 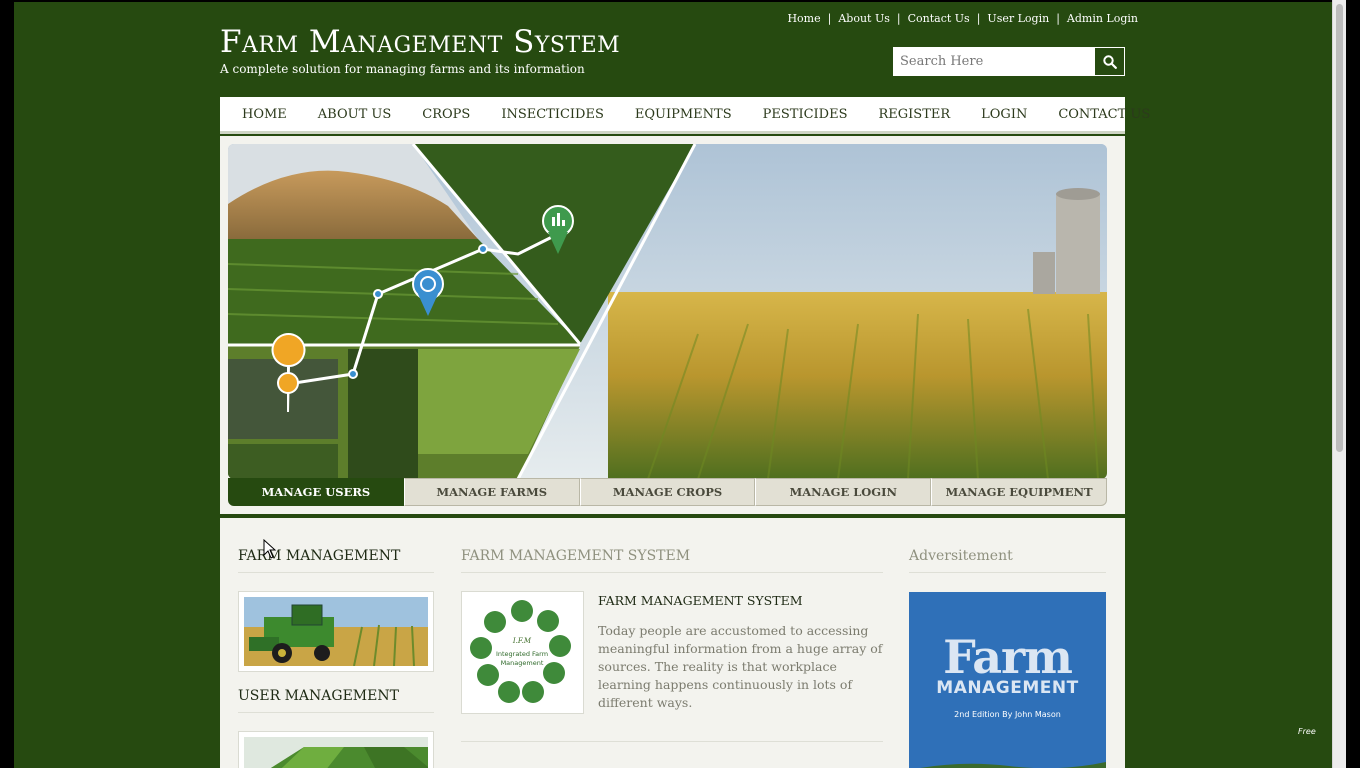 I want to click on tab-manage-crops: Manage Crops, so click(x=667, y=492).